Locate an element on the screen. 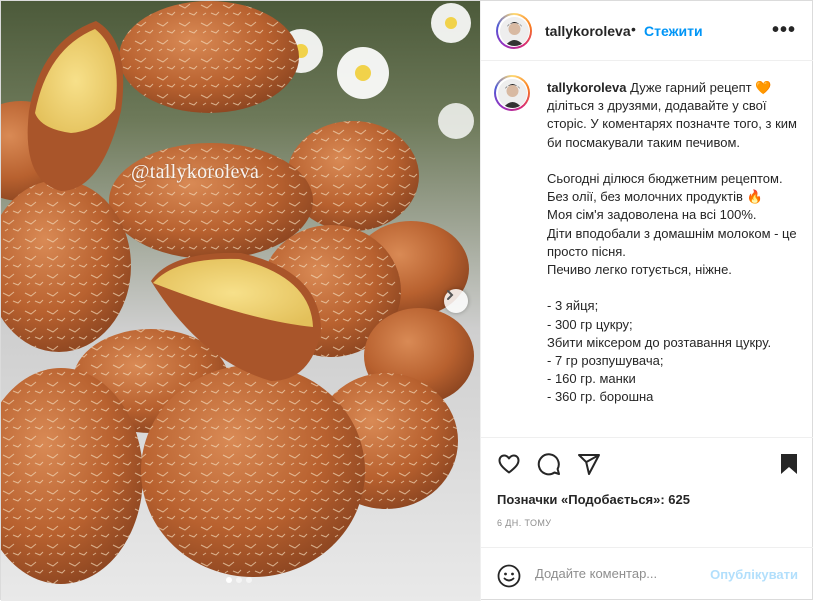 Image resolution: width=813 pixels, height=601 pixels. heart-icon is located at coordinates (509, 464).